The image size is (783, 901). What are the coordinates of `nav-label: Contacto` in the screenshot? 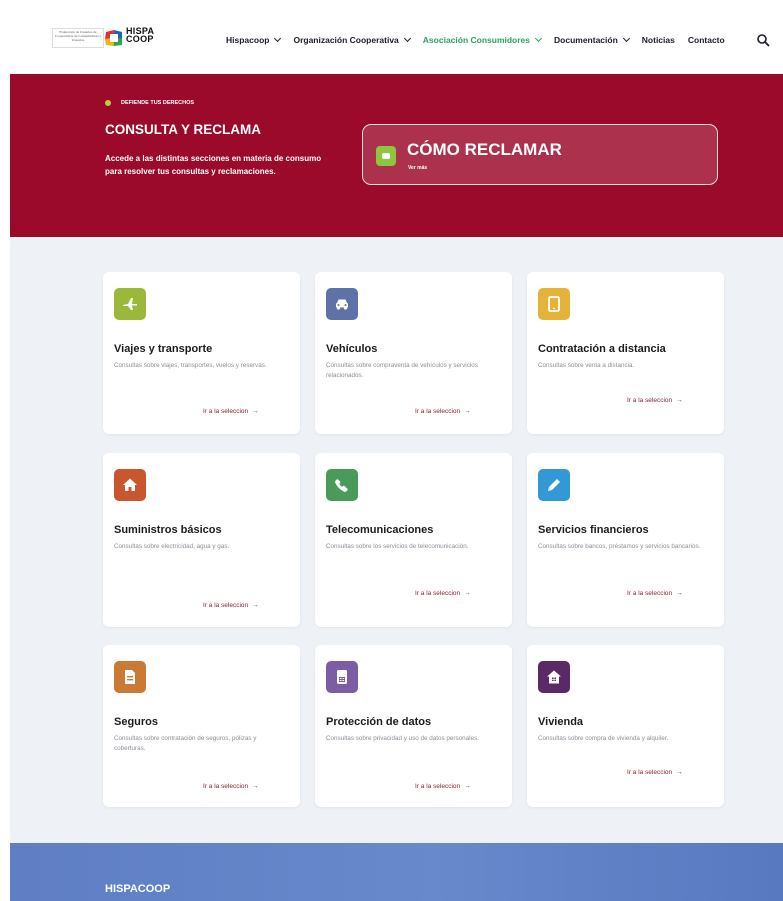 It's located at (706, 40).